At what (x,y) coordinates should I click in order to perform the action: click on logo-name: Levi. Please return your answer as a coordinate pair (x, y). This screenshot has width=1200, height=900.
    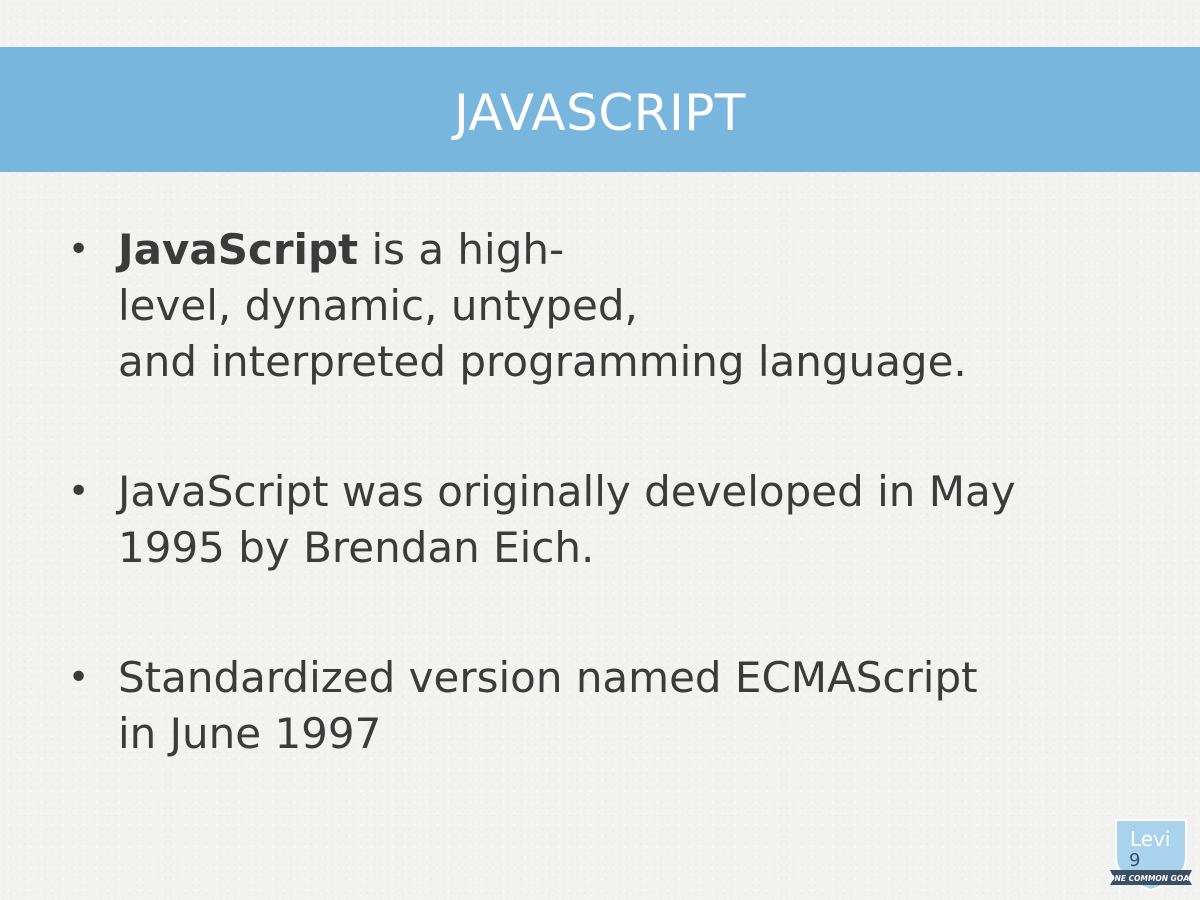
    Looking at the image, I should click on (1150, 839).